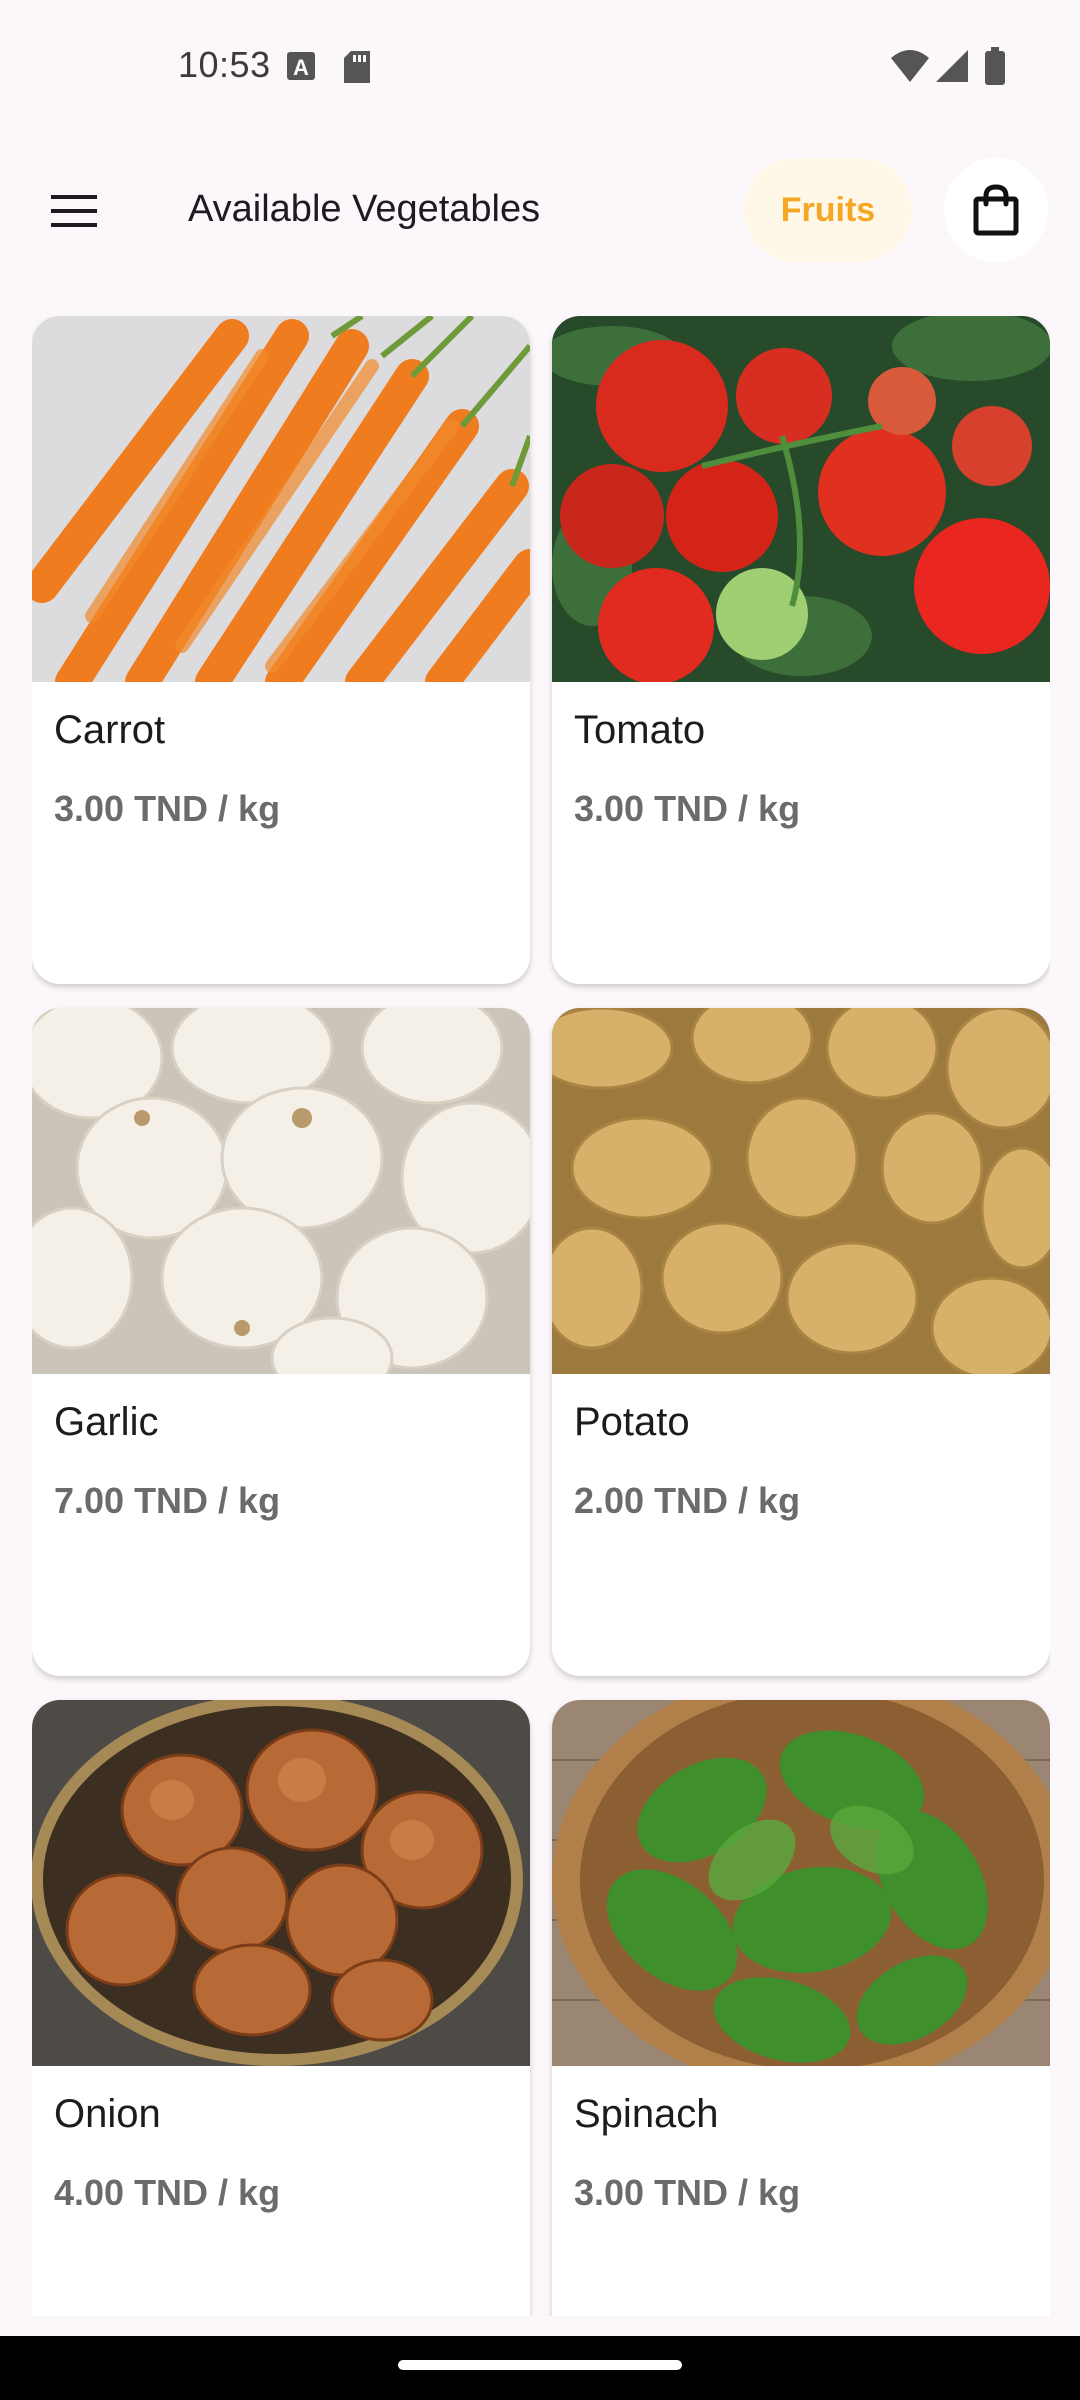 The height and width of the screenshot is (2400, 1080). What do you see at coordinates (357, 67) in the screenshot?
I see `sd-card-icon` at bounding box center [357, 67].